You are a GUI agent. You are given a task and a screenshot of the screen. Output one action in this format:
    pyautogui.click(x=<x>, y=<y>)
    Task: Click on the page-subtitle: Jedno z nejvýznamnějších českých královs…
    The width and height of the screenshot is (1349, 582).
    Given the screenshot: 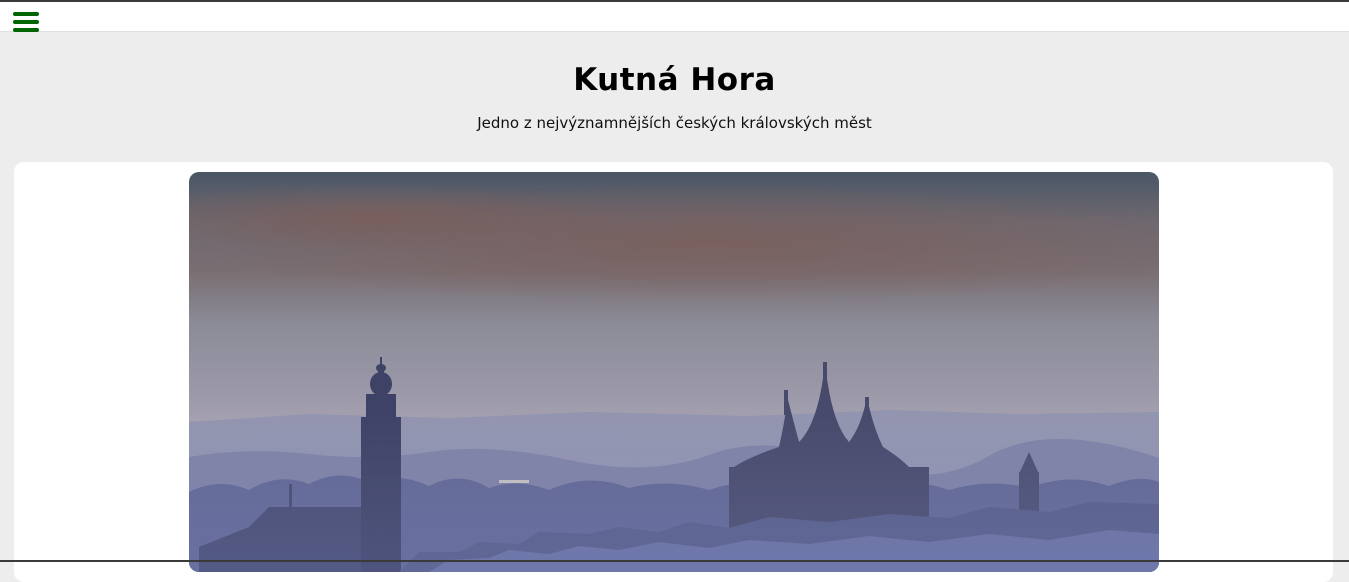 What is the action you would take?
    pyautogui.click(x=674, y=123)
    